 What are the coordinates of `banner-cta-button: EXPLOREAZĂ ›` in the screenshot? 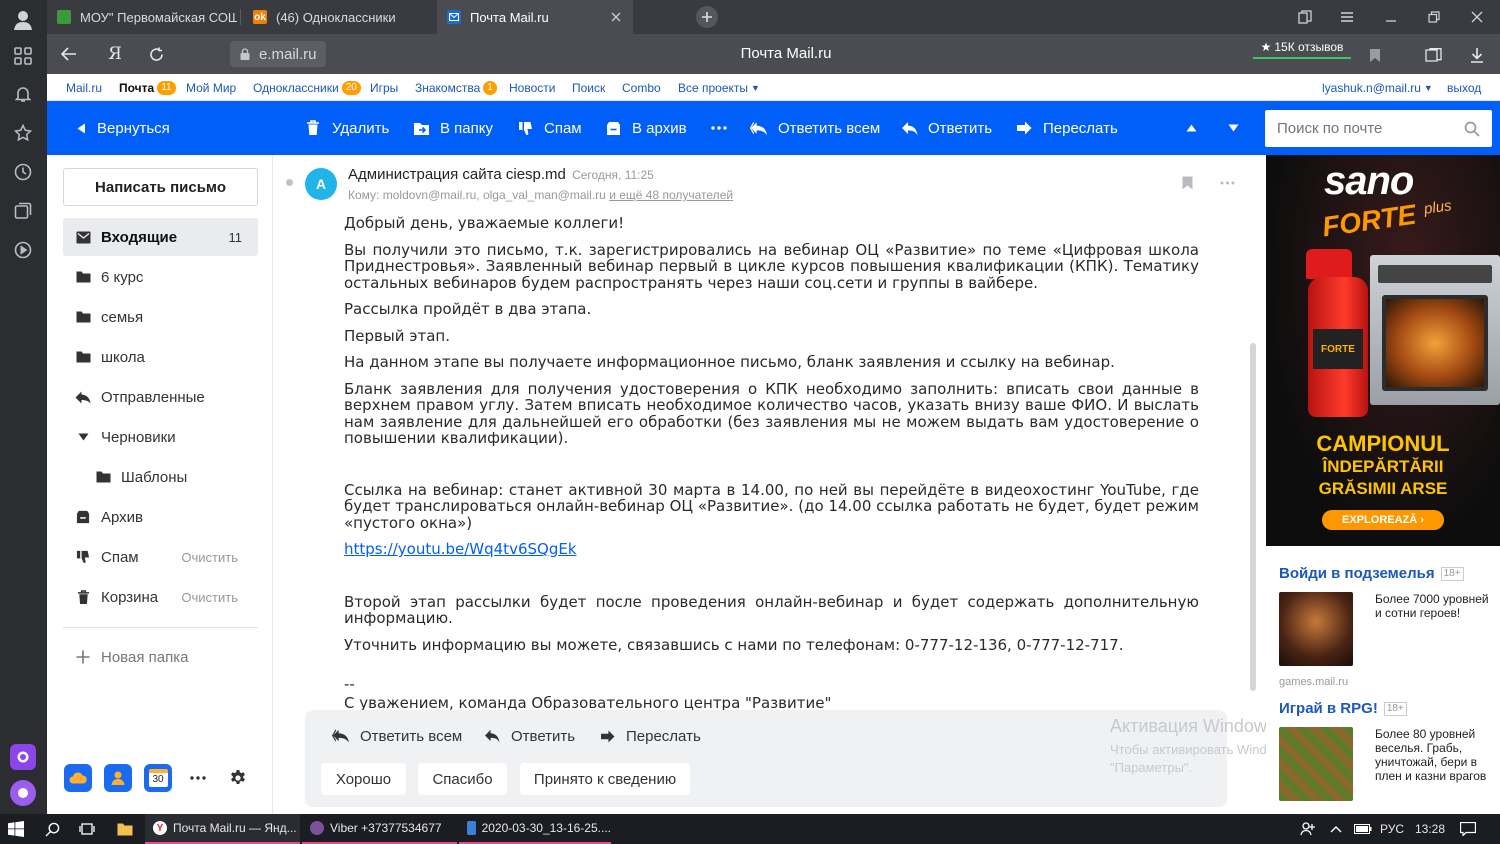 It's located at (1383, 520).